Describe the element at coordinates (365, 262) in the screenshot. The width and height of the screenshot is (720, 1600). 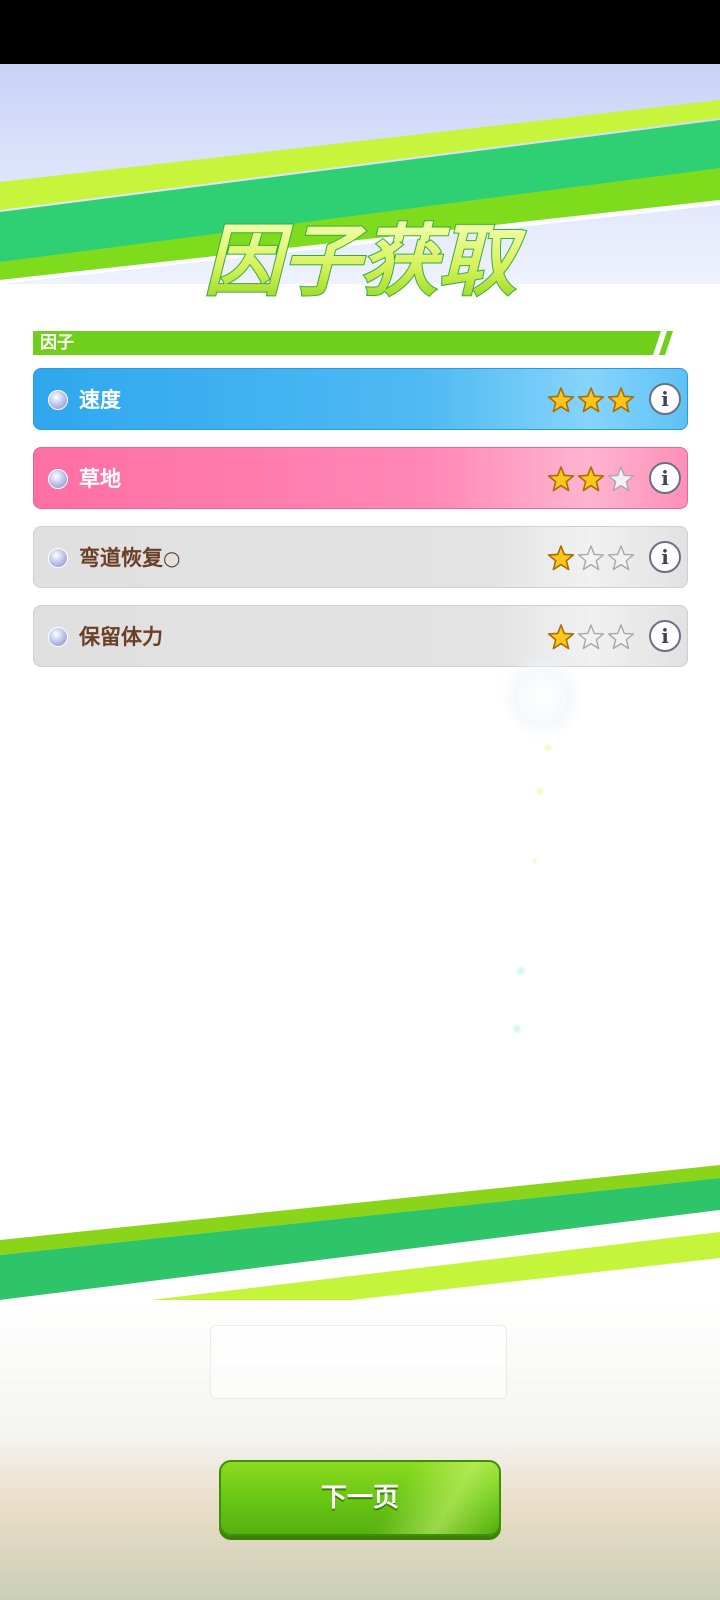
I see `title-text: 因子获取` at that location.